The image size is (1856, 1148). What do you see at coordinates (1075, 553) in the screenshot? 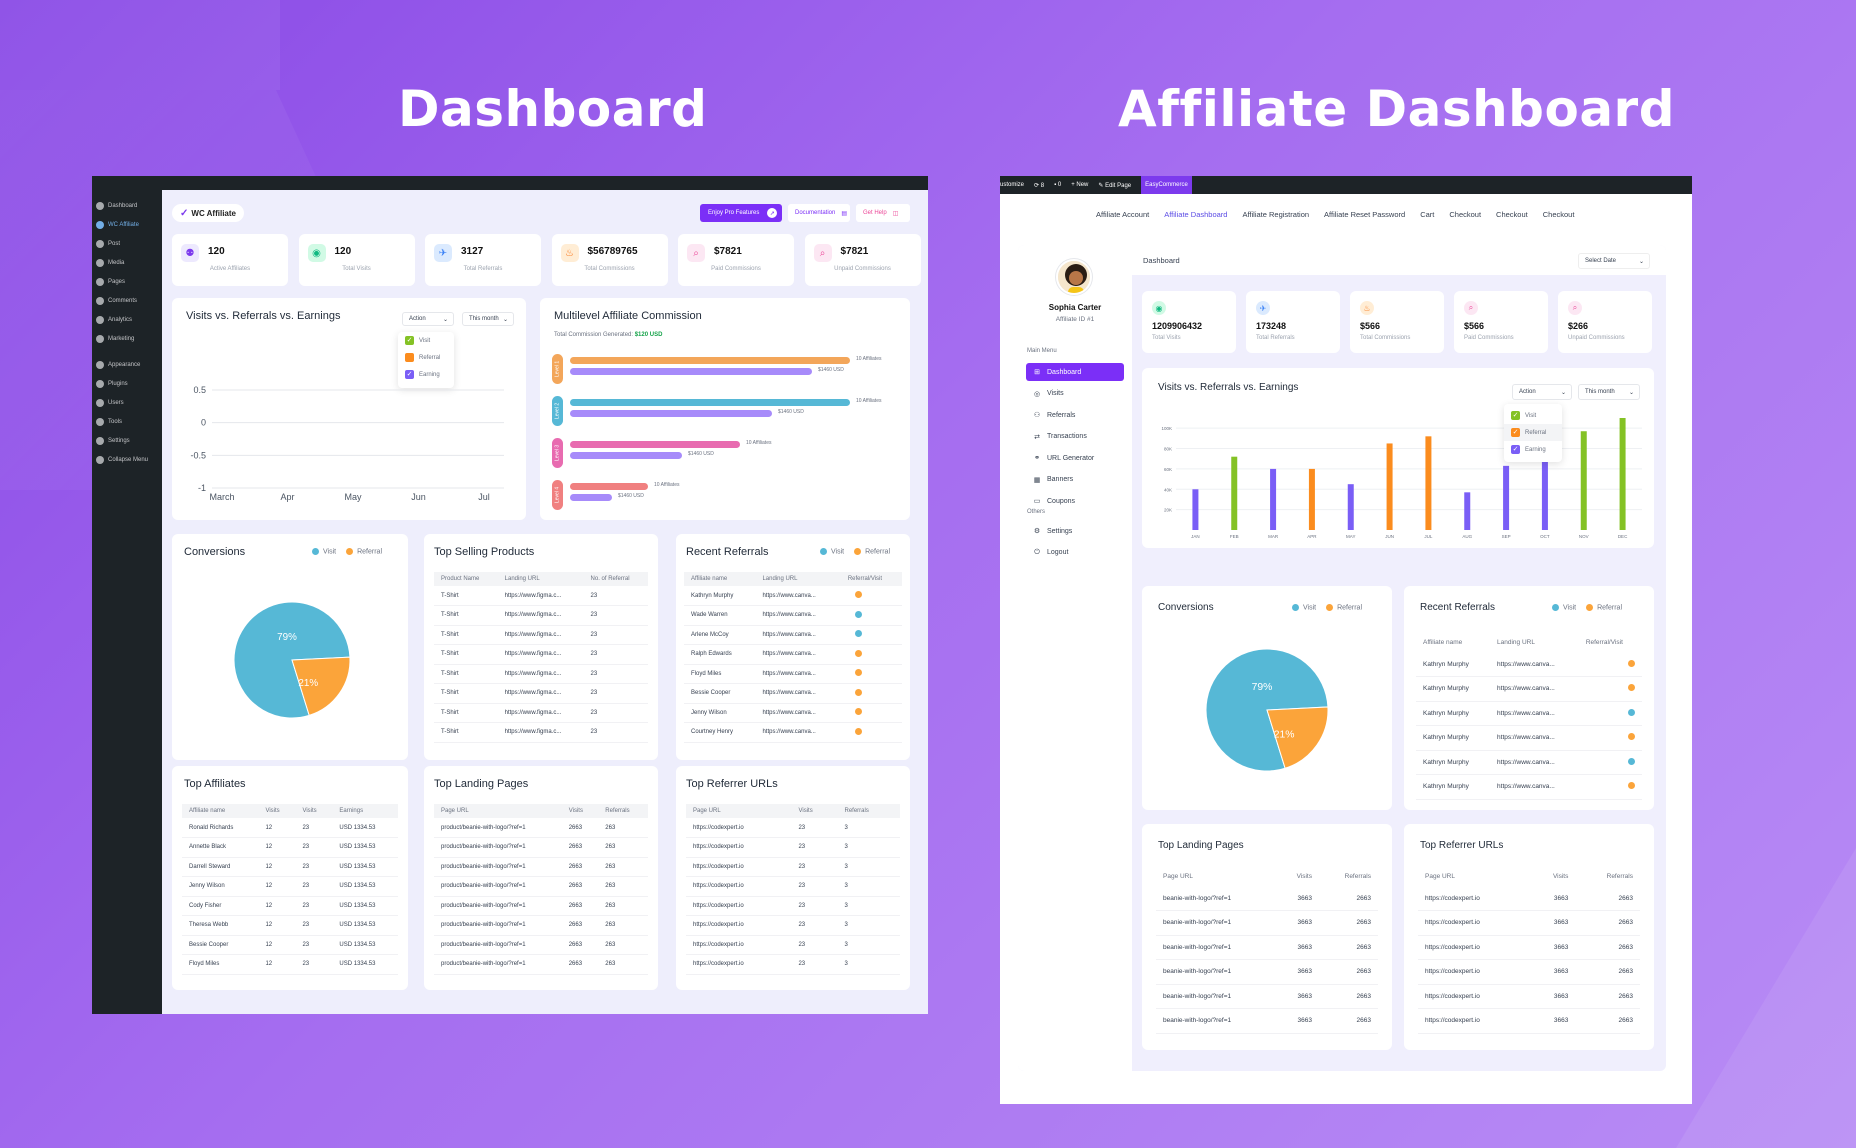
I see `menu-item-logout: ⏻ Logout` at bounding box center [1075, 553].